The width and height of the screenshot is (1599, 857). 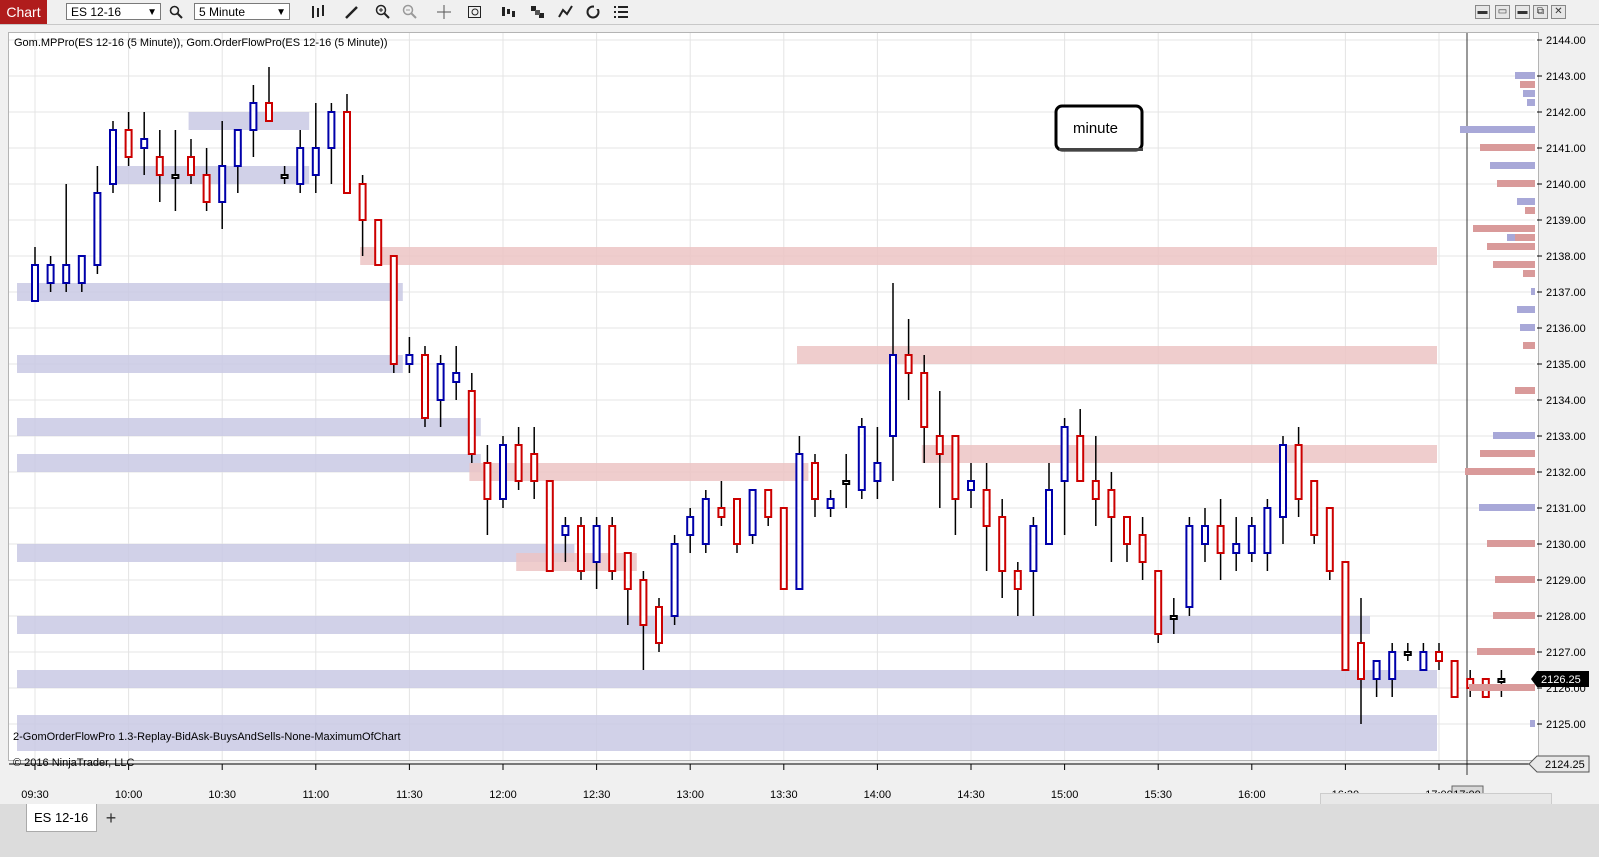 What do you see at coordinates (35, 795) in the screenshot?
I see `time-tick-label: 09:30` at bounding box center [35, 795].